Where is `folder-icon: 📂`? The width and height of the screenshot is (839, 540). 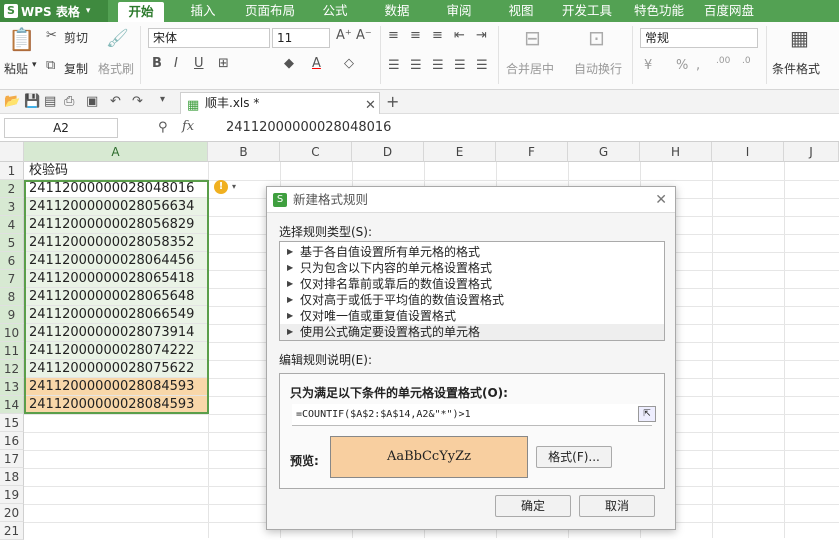 folder-icon: 📂 is located at coordinates (12, 101).